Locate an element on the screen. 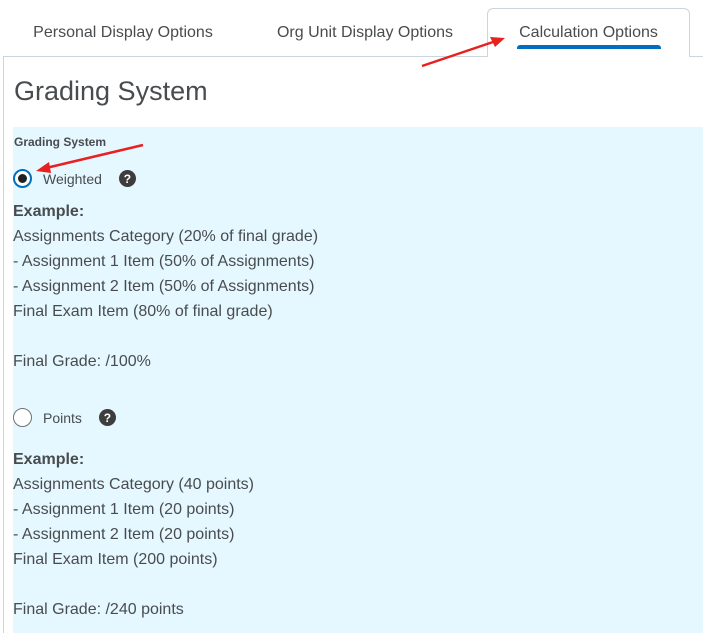 This screenshot has height=633, width=703. active-tab-indicator is located at coordinates (589, 47).